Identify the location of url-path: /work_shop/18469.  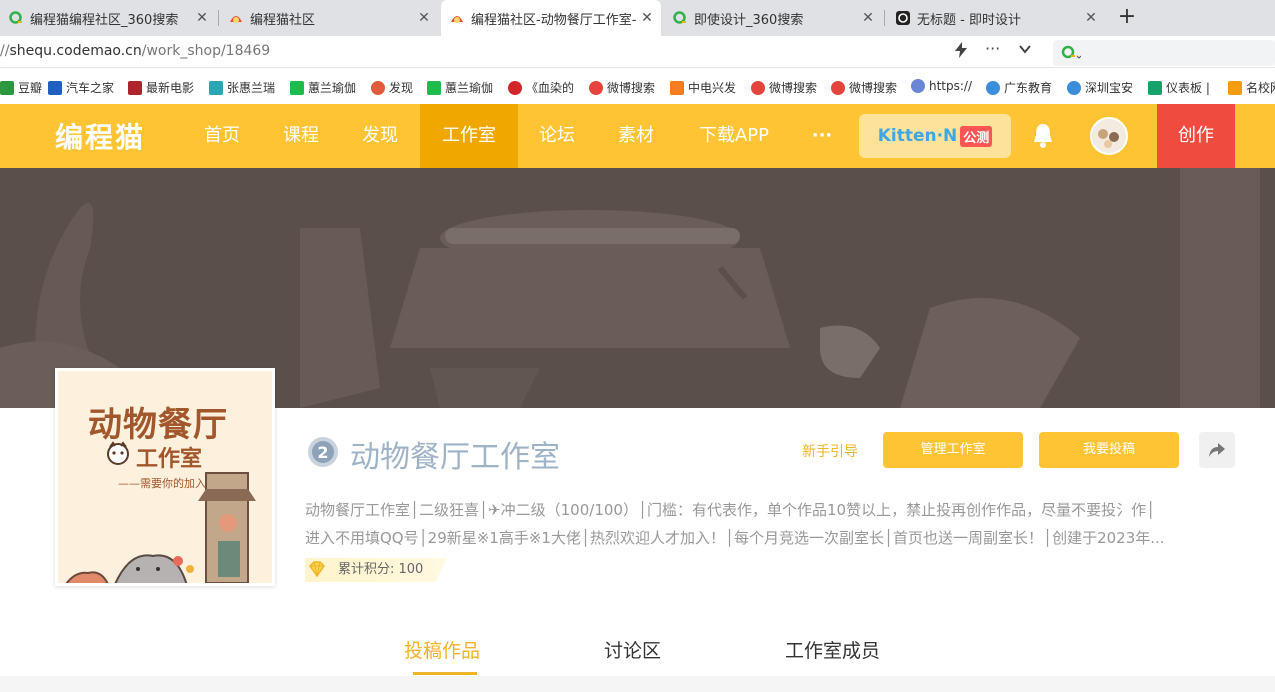
(206, 51).